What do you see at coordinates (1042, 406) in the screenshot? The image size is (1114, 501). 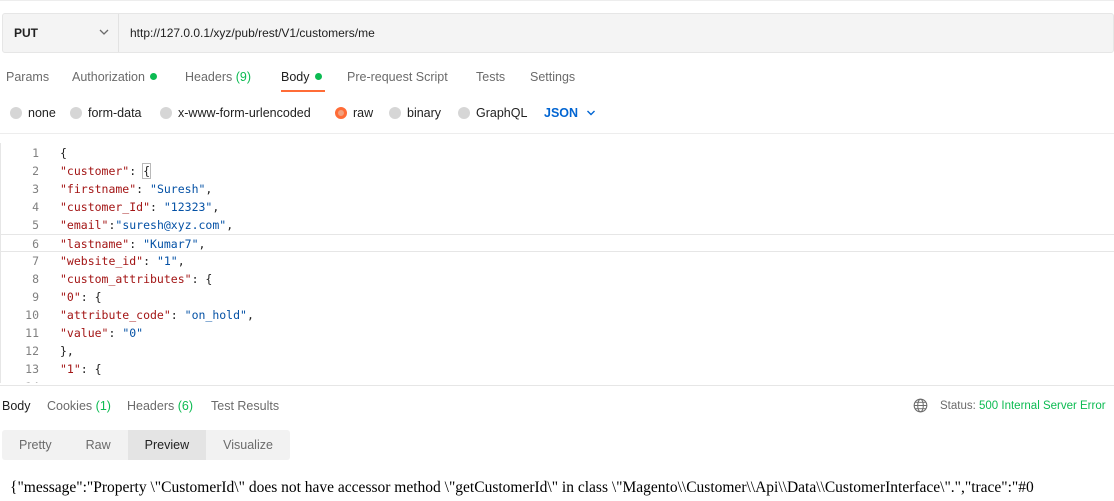 I see `status-code: 500 Internal Server Error` at bounding box center [1042, 406].